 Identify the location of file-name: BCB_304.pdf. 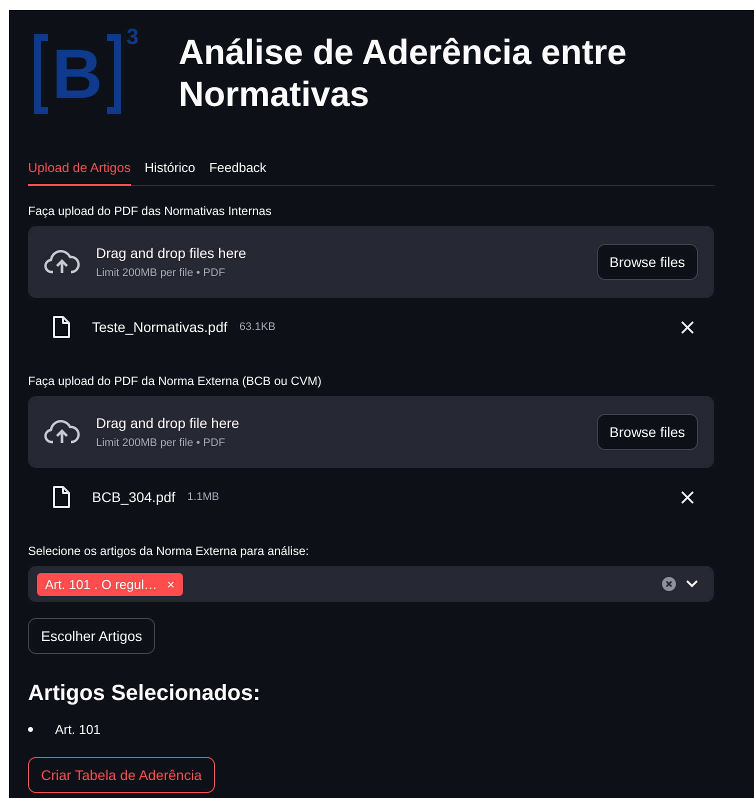
(134, 497).